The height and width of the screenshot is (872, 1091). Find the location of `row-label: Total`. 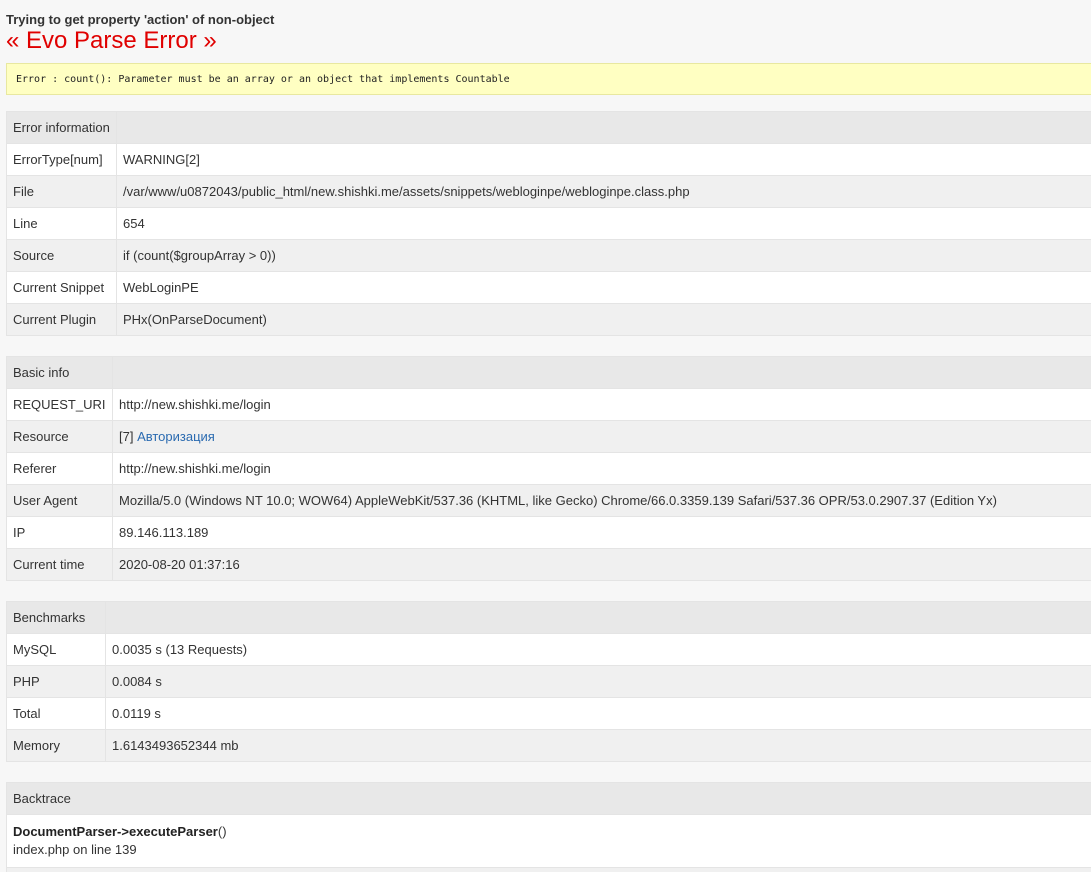

row-label: Total is located at coordinates (56, 713).